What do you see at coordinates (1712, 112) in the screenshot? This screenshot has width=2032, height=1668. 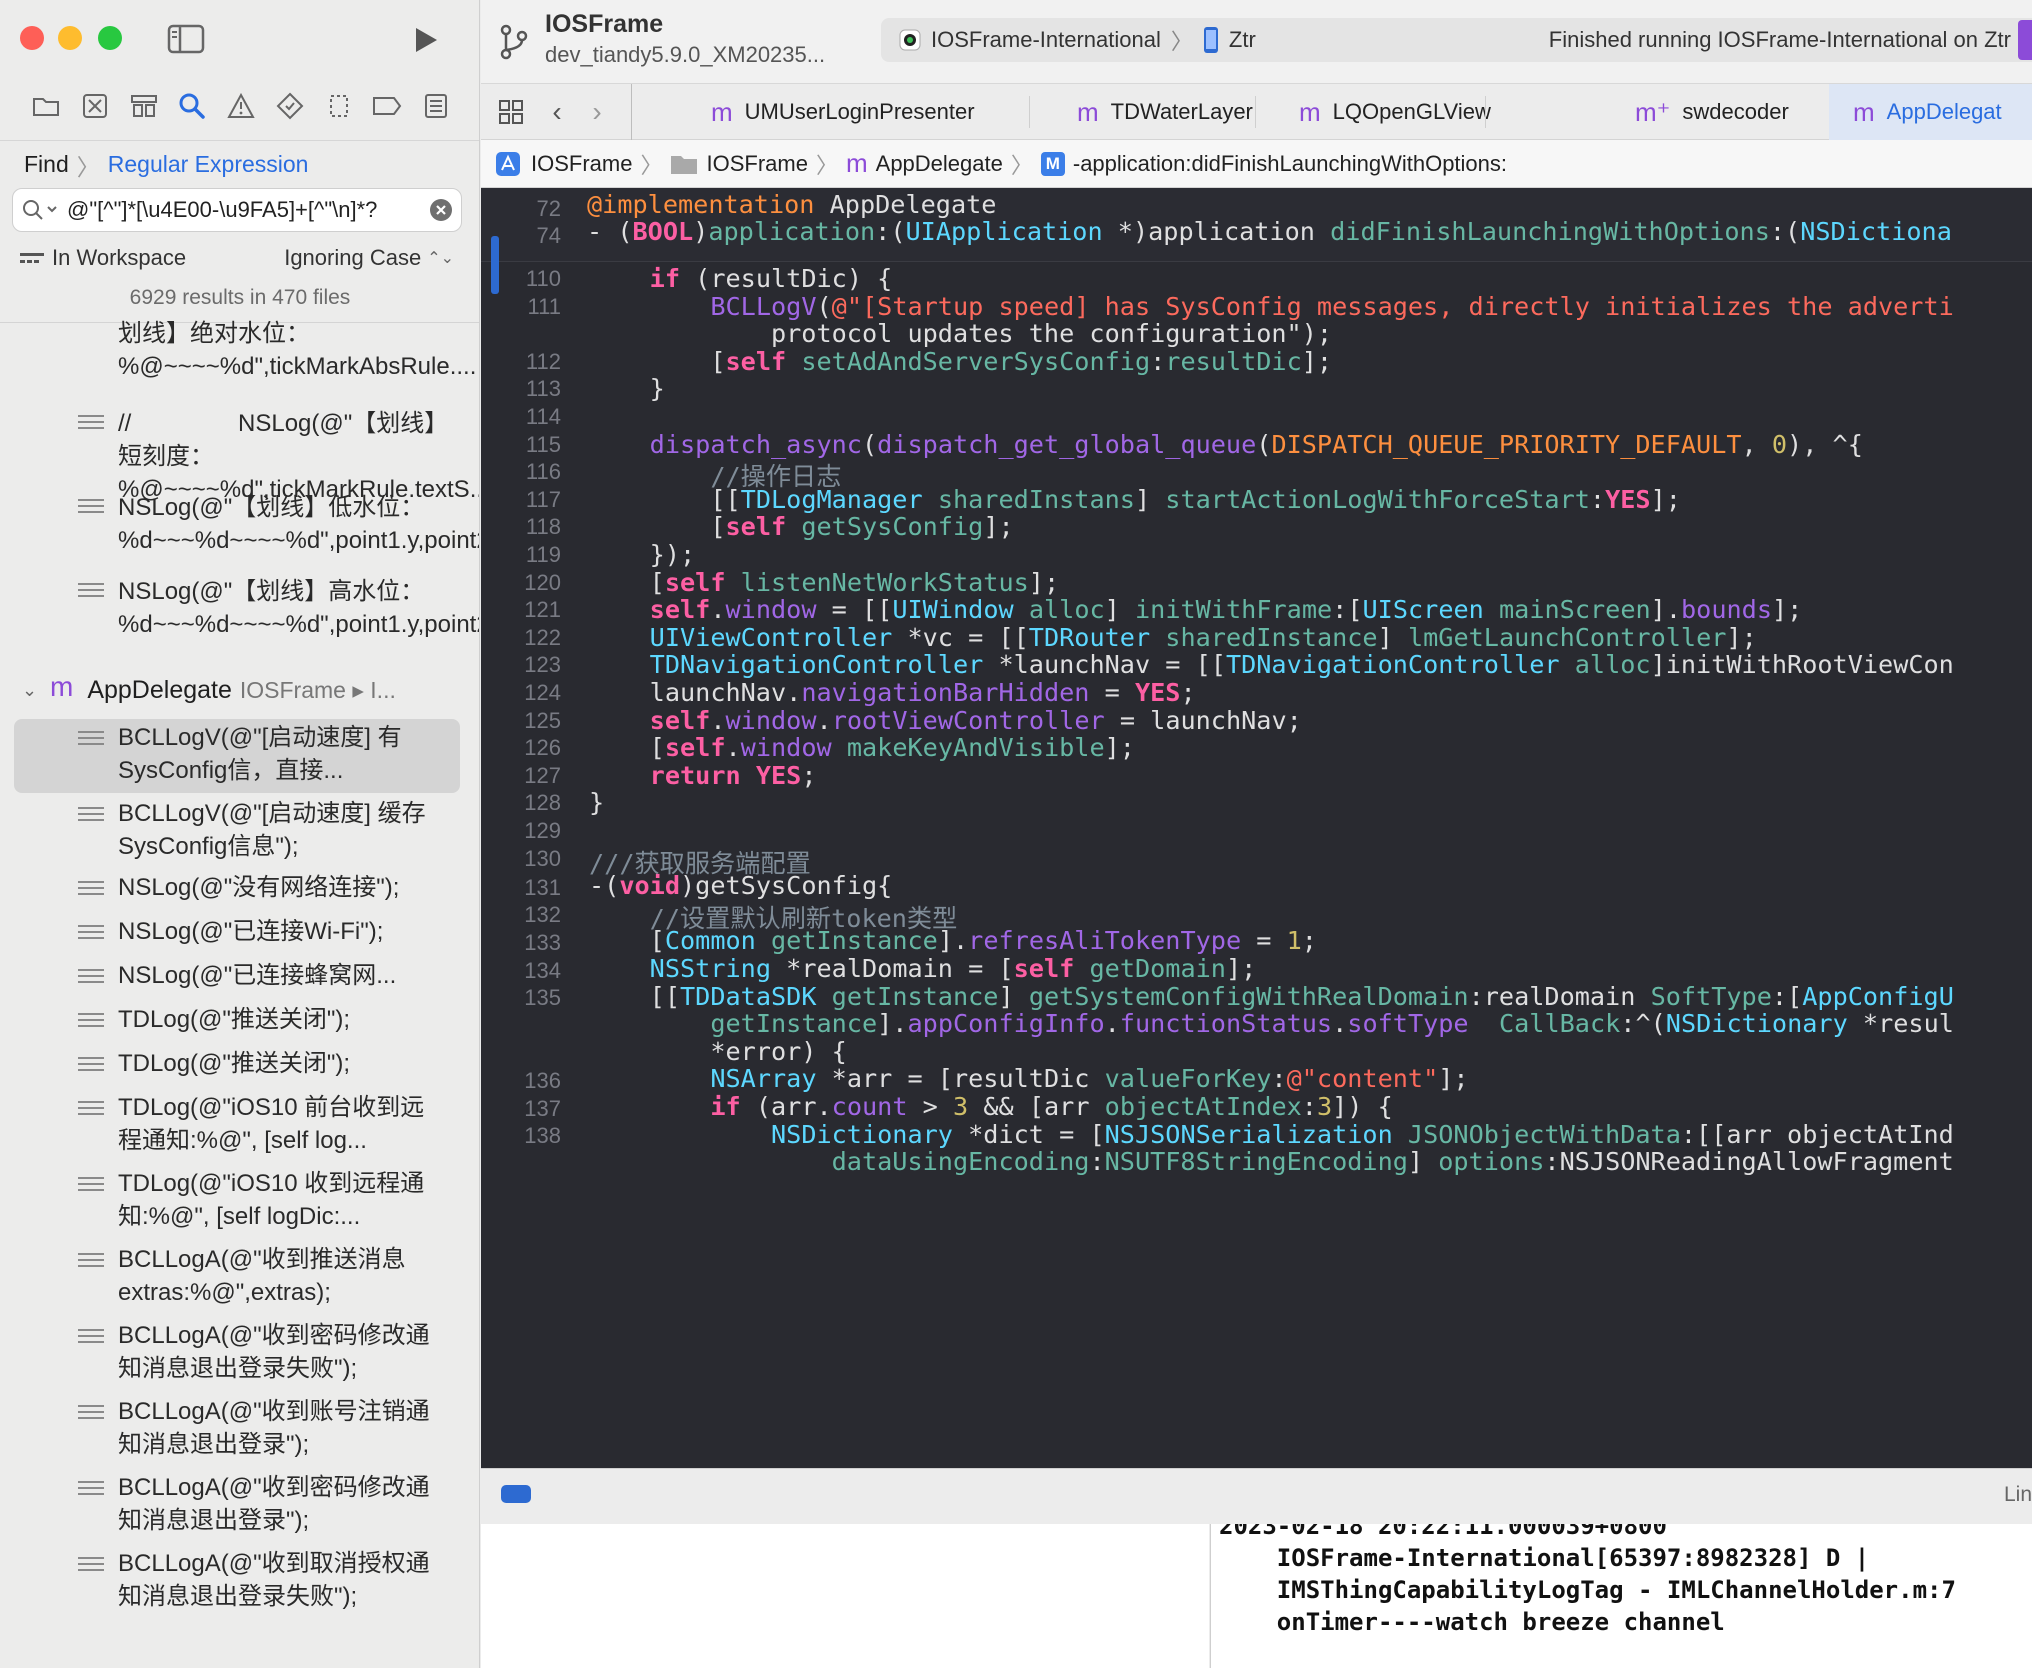 I see `tab-swdecoder: m⁺ swdecoder` at bounding box center [1712, 112].